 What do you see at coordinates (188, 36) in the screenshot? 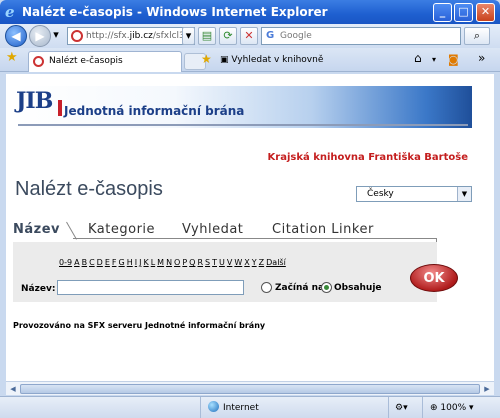
I see `address-dropdown: ▾` at bounding box center [188, 36].